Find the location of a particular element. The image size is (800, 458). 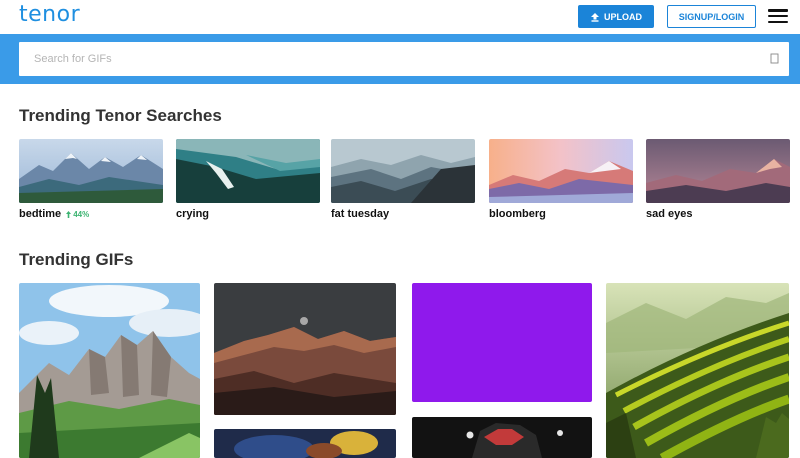

upload-button: UPLOAD is located at coordinates (616, 16).